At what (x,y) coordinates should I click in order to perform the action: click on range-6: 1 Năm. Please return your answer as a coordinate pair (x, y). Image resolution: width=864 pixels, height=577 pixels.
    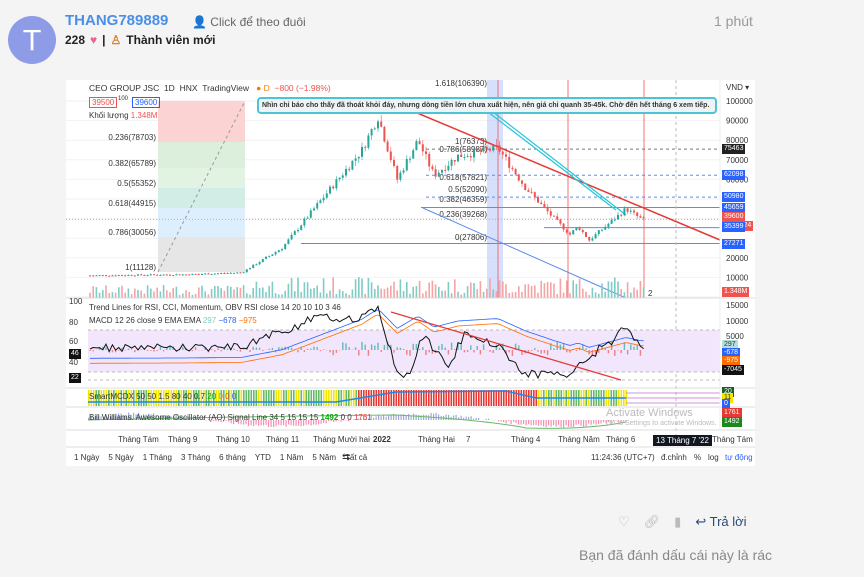
    Looking at the image, I should click on (292, 457).